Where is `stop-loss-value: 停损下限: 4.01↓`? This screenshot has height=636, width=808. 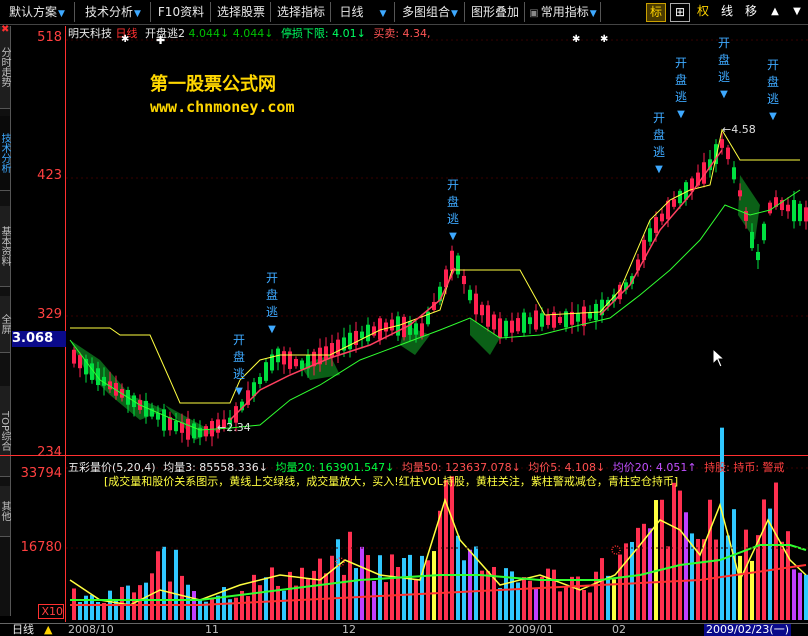
stop-loss-value: 停损下限: 4.01↓ is located at coordinates (323, 33).